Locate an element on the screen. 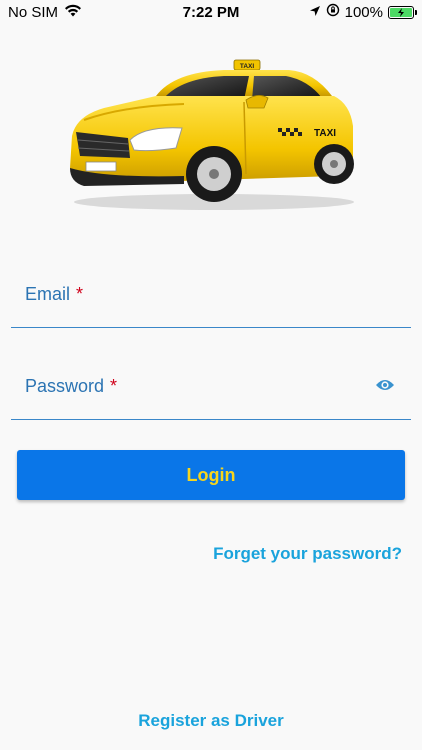  password-label: Password * is located at coordinates (71, 386).